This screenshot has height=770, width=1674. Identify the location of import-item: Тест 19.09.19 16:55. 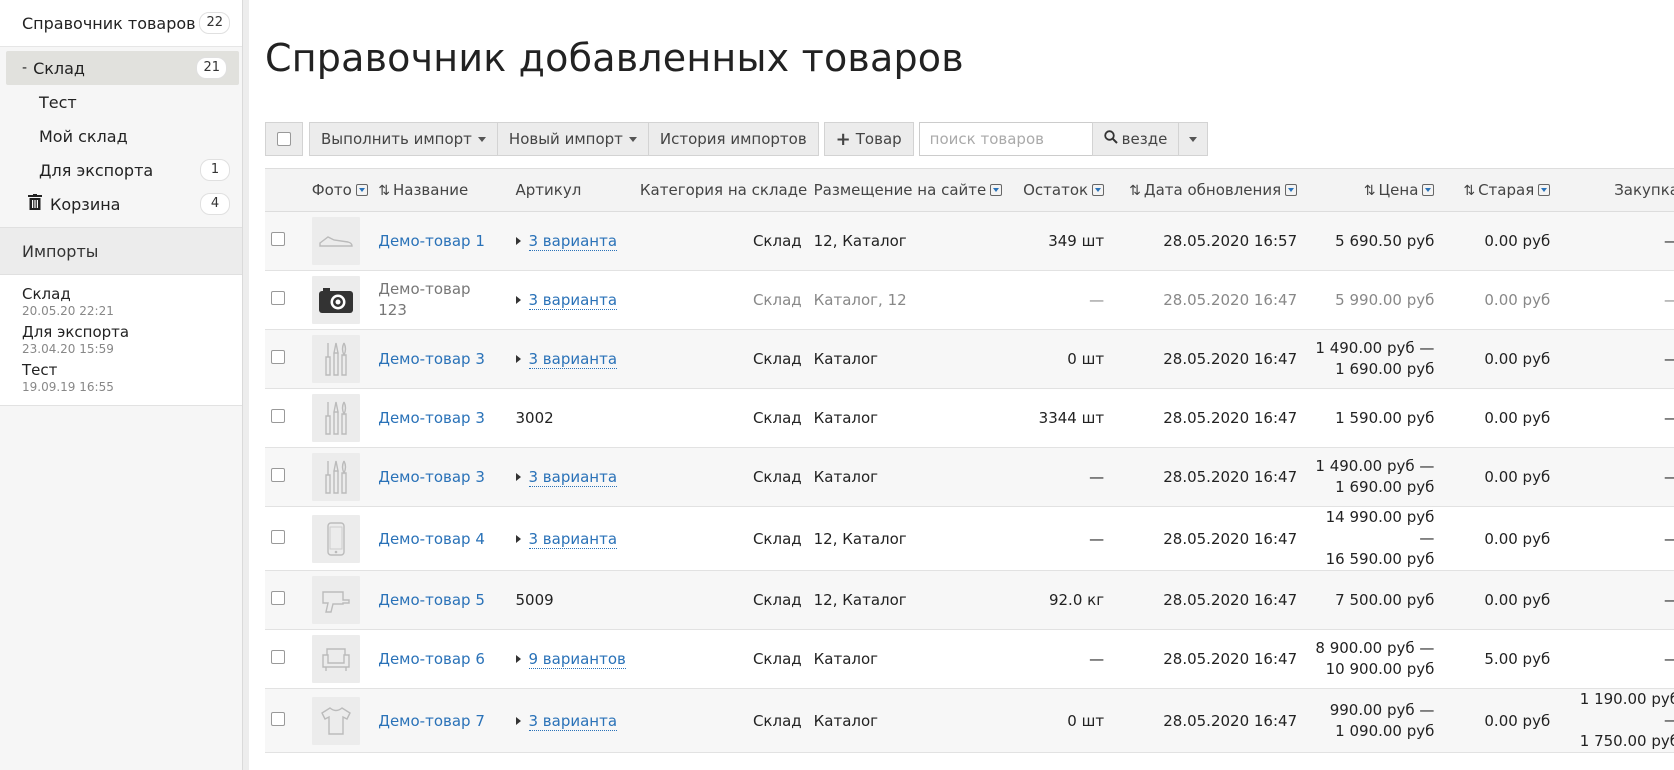
(121, 378).